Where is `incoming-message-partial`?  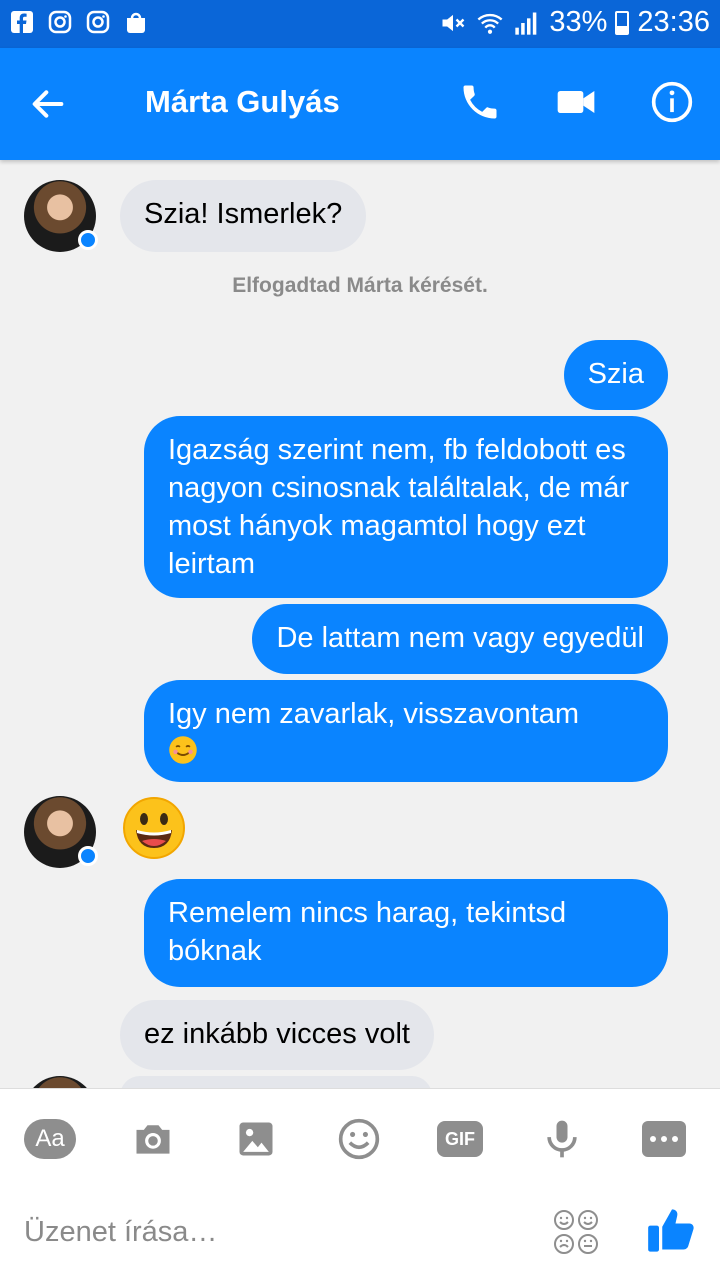 incoming-message-partial is located at coordinates (276, 1082).